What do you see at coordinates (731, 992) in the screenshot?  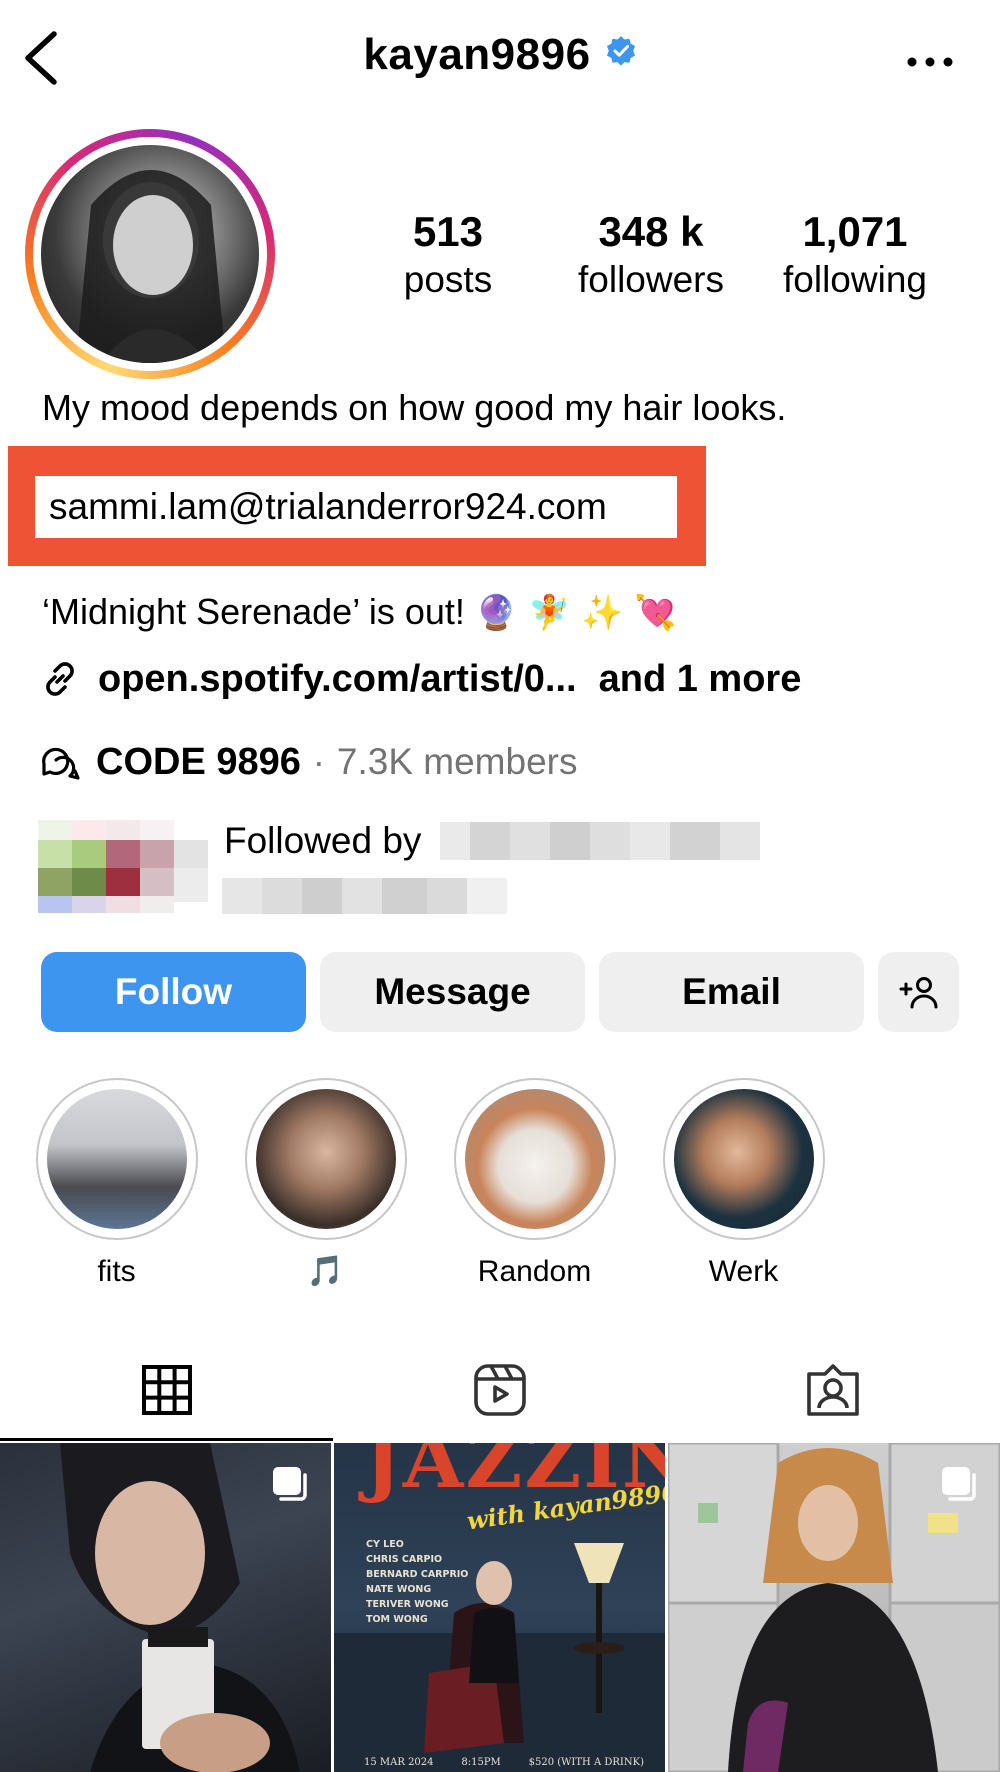 I see `email-button: Email` at bounding box center [731, 992].